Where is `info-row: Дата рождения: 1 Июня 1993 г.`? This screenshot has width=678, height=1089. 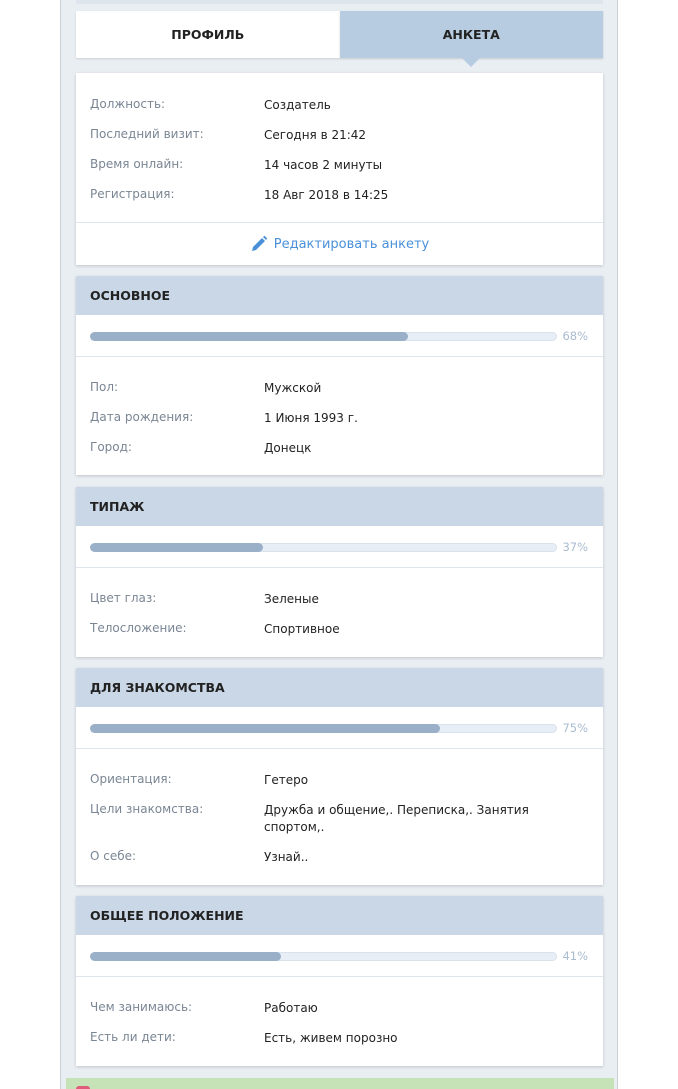 info-row: Дата рождения: 1 Июня 1993 г. is located at coordinates (339, 425).